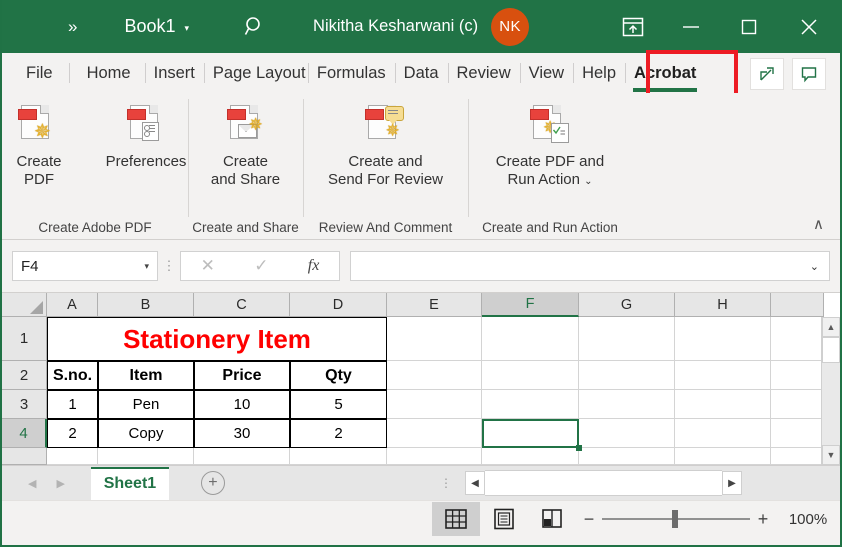  Describe the element at coordinates (434, 433) in the screenshot. I see `cell-E4` at that location.